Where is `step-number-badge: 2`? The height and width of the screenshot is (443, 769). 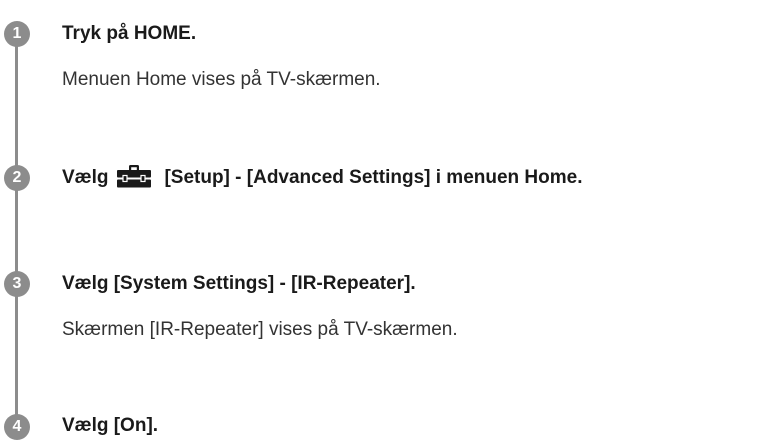
step-number-badge: 2 is located at coordinates (17, 178).